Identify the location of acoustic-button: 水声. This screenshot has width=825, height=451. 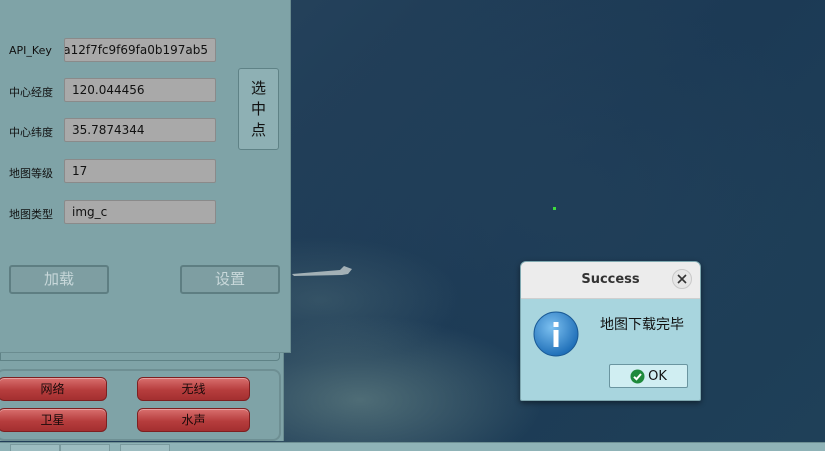
(193, 420).